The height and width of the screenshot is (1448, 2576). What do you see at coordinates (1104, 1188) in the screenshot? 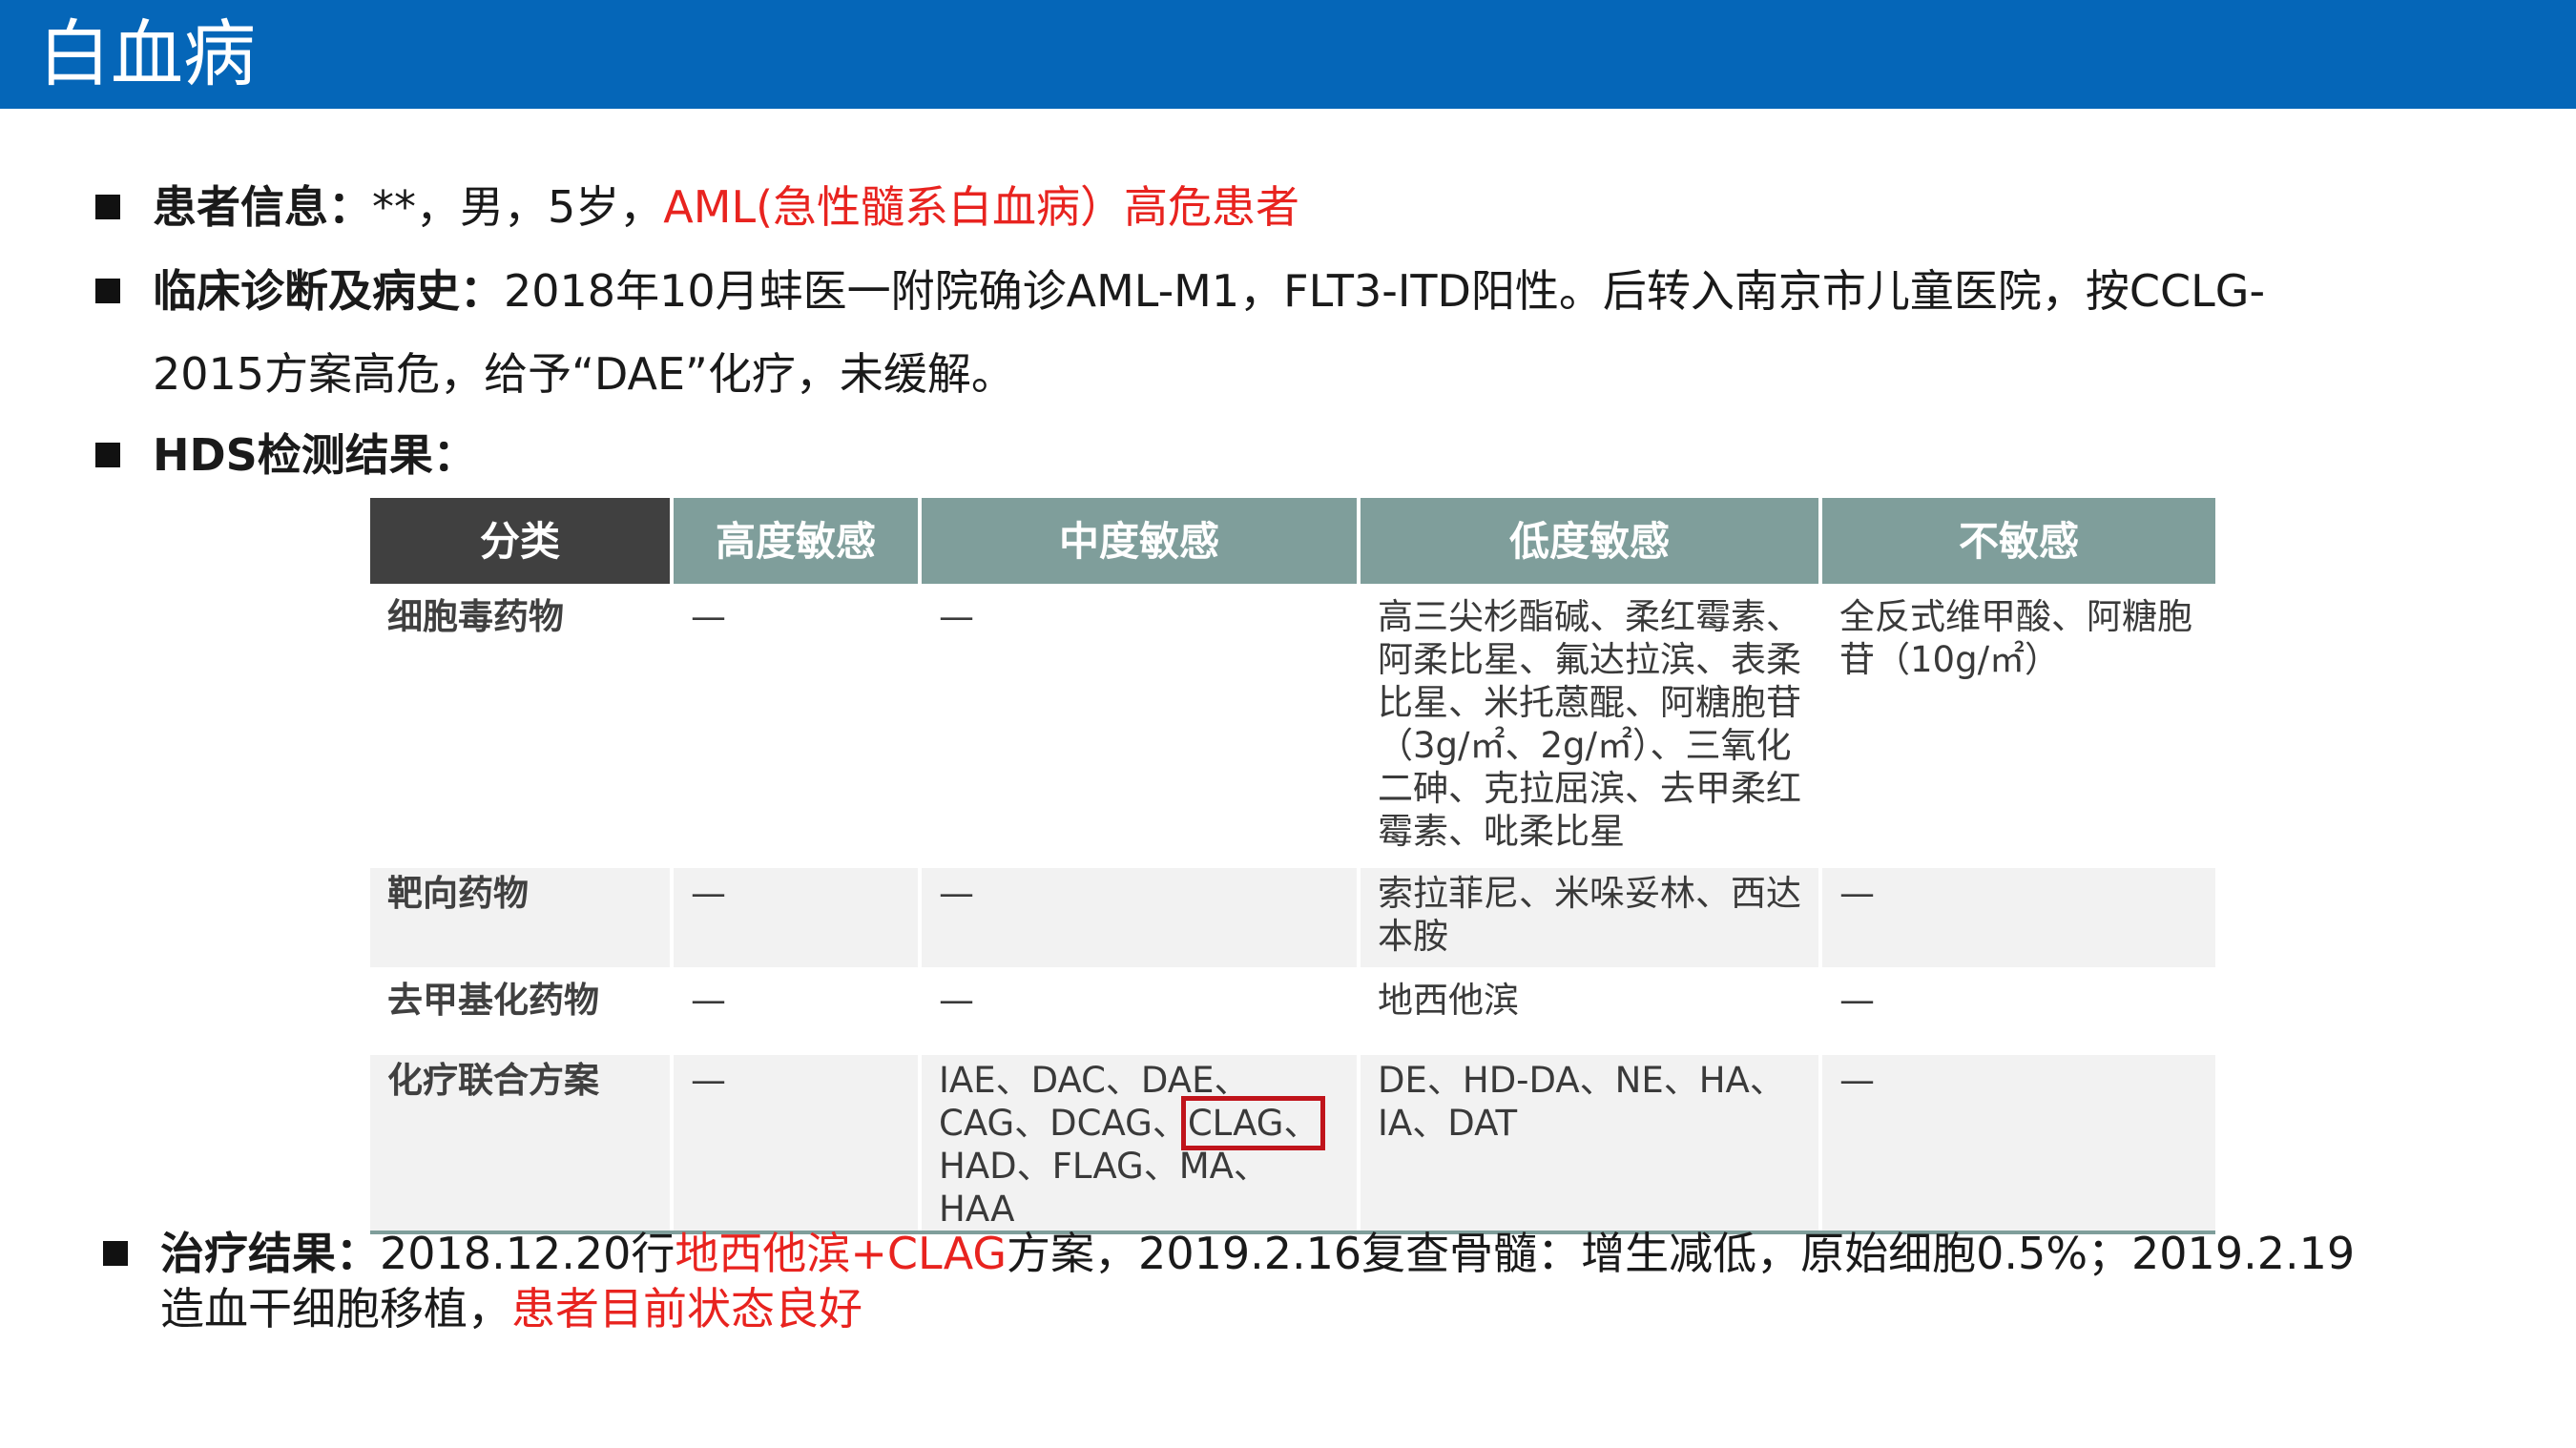
I see `cell-mid-text-rest: HAD、FLAG、MA、HAA` at bounding box center [1104, 1188].